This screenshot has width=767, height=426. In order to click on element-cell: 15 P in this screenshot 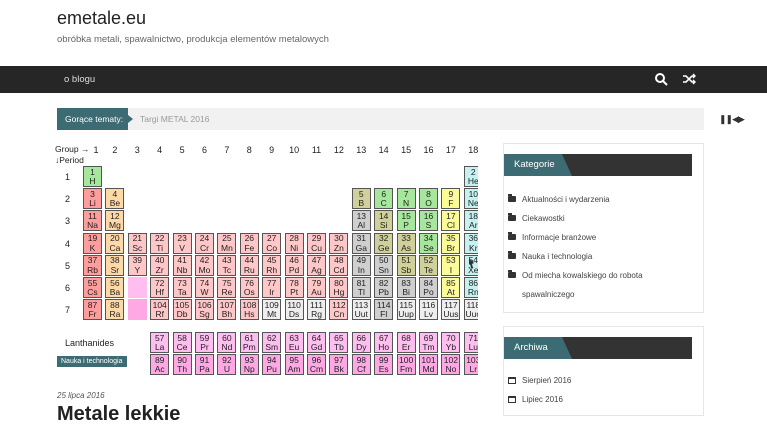, I will do `click(406, 221)`.